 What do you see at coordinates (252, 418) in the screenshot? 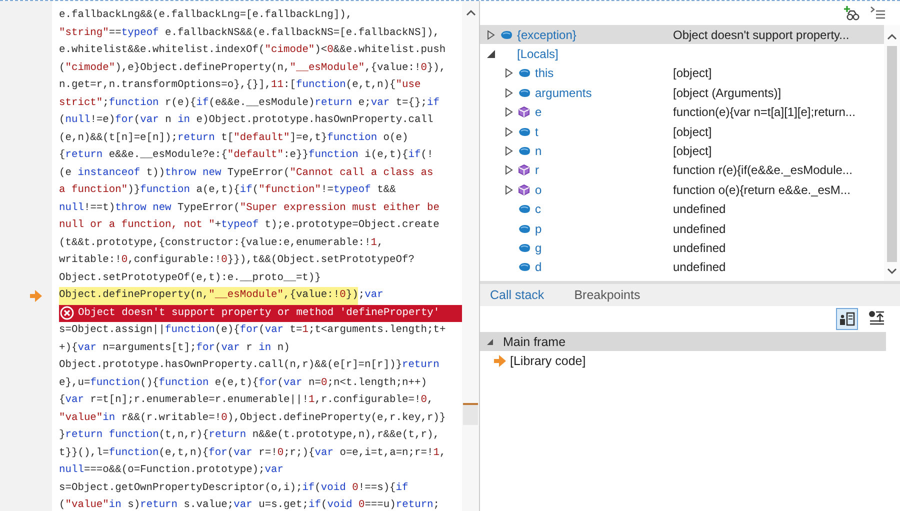
I see `code-line: "value"in r&&(r.writable=!0),Object.defineProperty(e,r.key,r)}` at bounding box center [252, 418].